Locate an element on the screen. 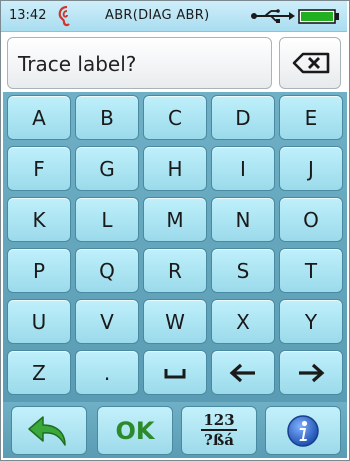 Image resolution: width=350 pixels, height=461 pixels. mode-label: 123 ?ßá is located at coordinates (219, 430).